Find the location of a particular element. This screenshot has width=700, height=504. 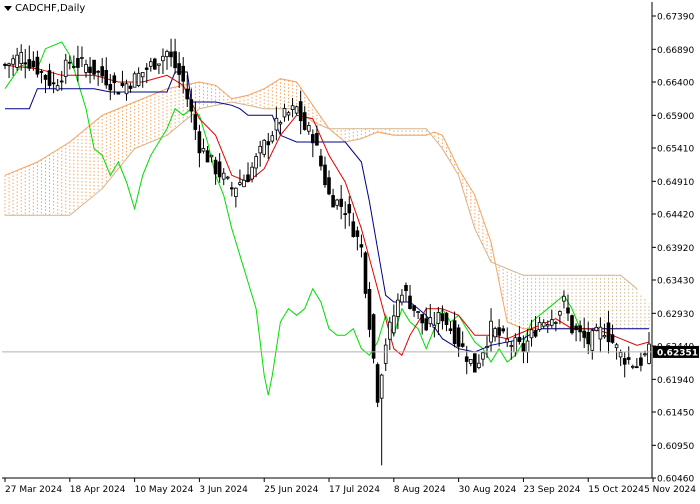

symbol-timeframe-text: CADCHF,Daily is located at coordinates (50, 8).